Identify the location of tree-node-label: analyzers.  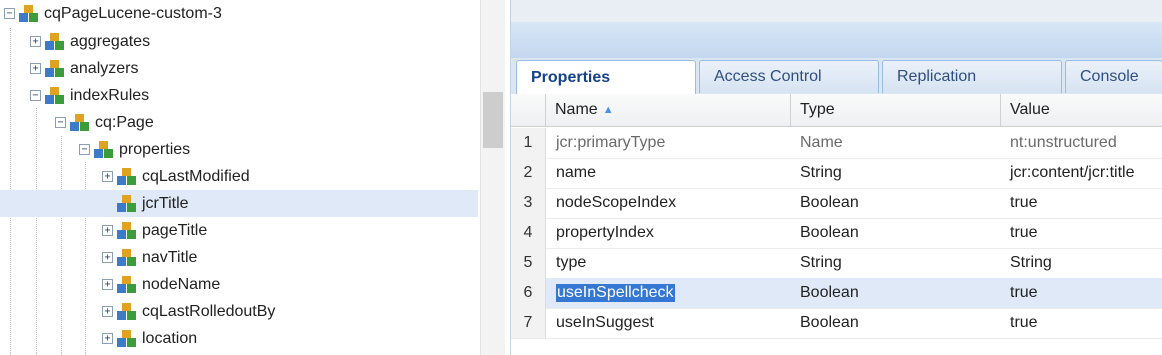
(104, 68).